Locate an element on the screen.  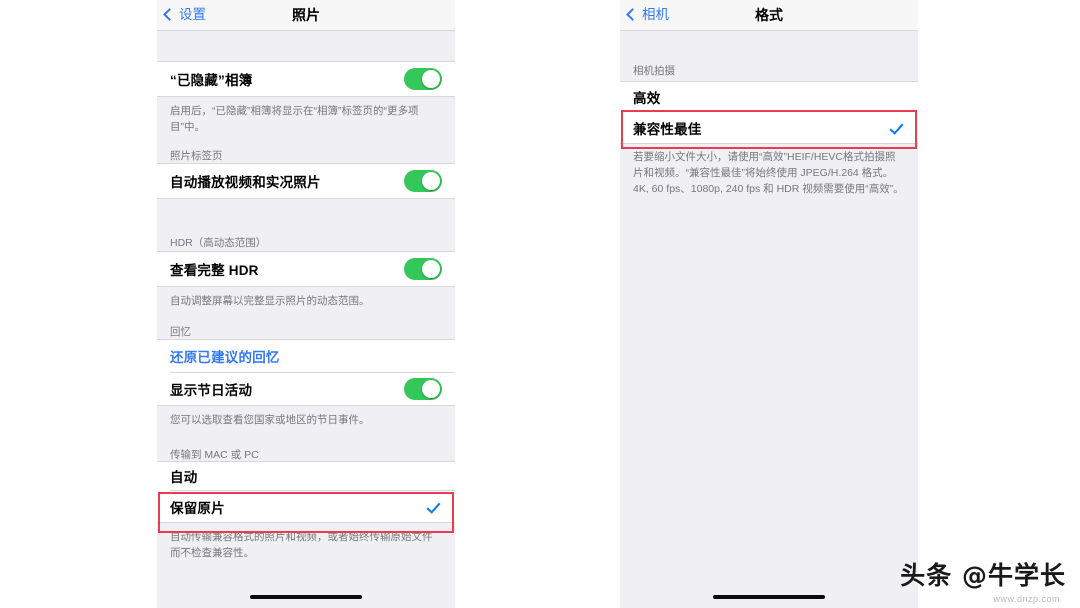
back-to-camera-button: 相机 is located at coordinates (644, 15).